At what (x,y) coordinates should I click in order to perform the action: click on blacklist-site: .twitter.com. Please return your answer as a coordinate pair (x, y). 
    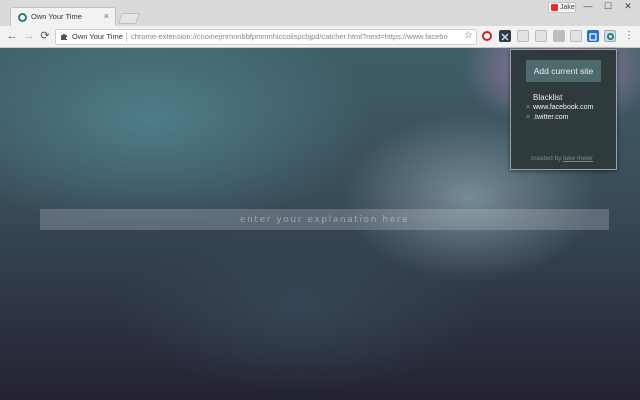
    Looking at the image, I should click on (551, 117).